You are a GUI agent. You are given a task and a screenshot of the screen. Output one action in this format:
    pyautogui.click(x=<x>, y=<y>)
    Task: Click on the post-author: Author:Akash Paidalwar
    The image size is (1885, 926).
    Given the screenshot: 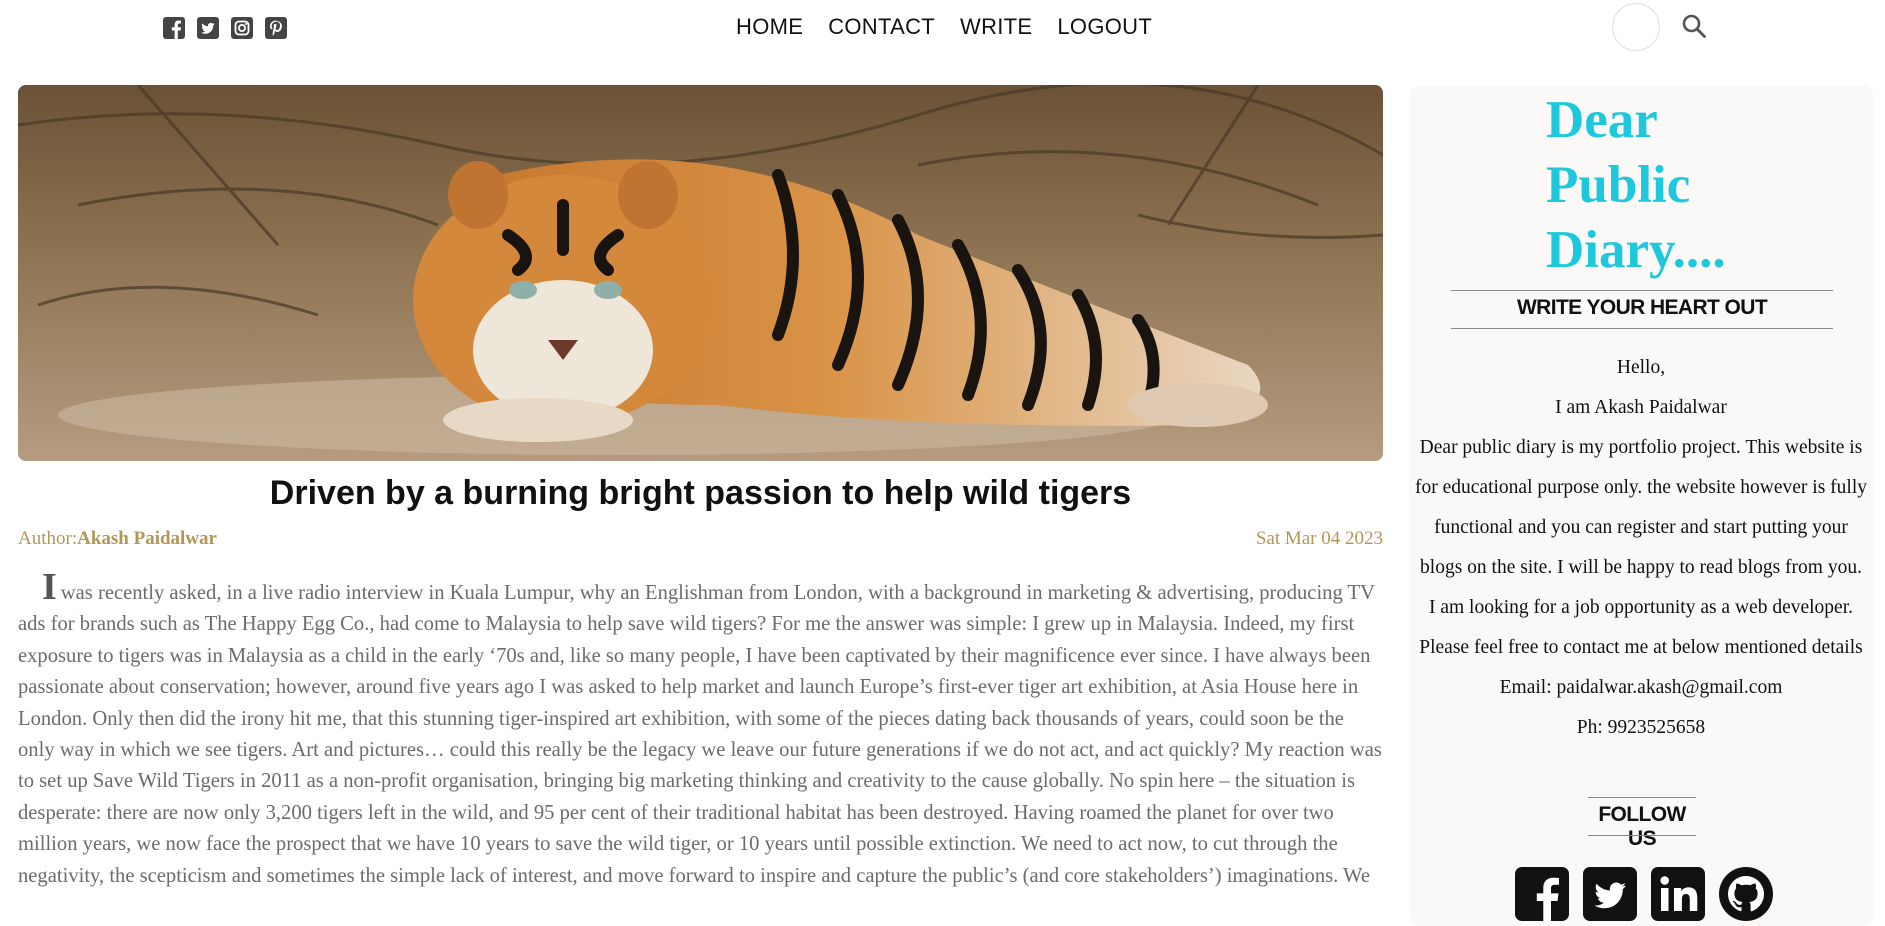 What is the action you would take?
    pyautogui.click(x=117, y=539)
    